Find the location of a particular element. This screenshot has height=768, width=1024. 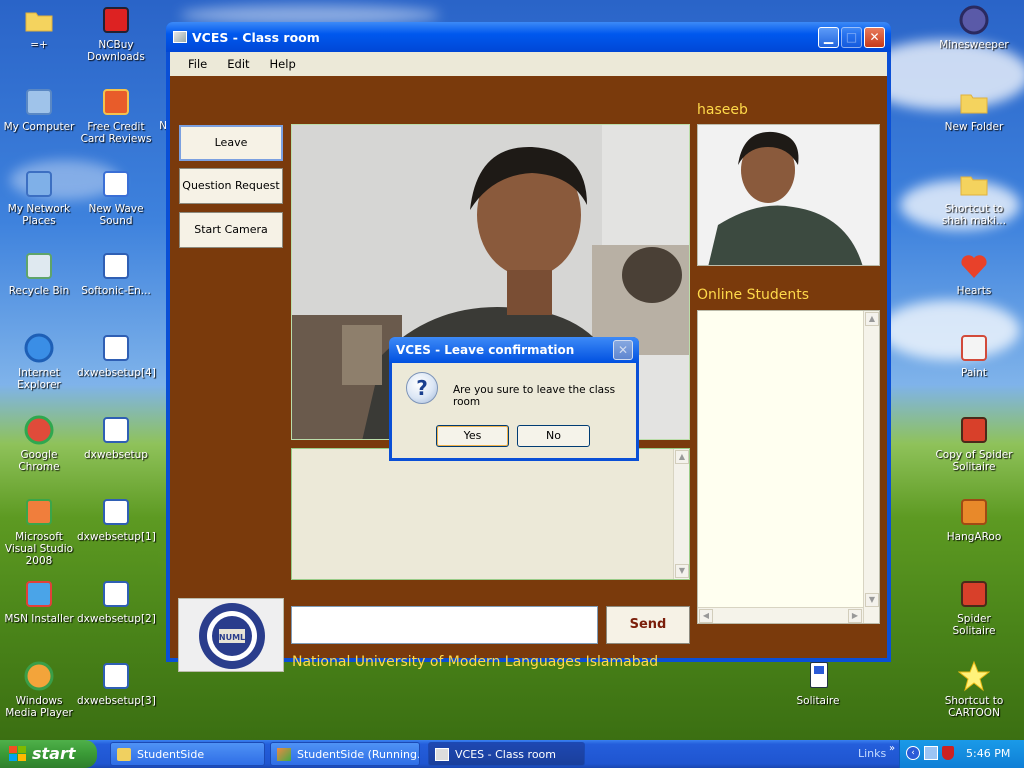

desktop-icon-hearts: Hearts is located at coordinates (974, 273).